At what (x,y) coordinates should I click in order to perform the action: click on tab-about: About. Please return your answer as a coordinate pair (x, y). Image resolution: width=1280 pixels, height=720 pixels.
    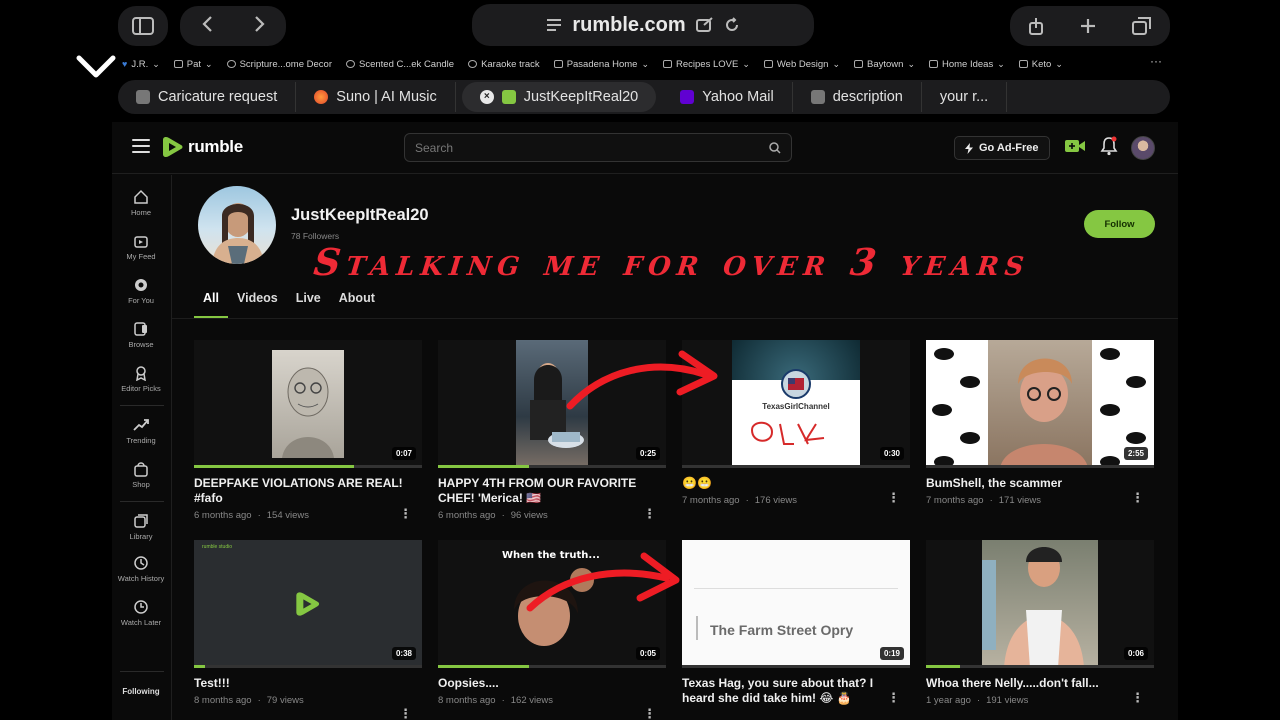
    Looking at the image, I should click on (357, 304).